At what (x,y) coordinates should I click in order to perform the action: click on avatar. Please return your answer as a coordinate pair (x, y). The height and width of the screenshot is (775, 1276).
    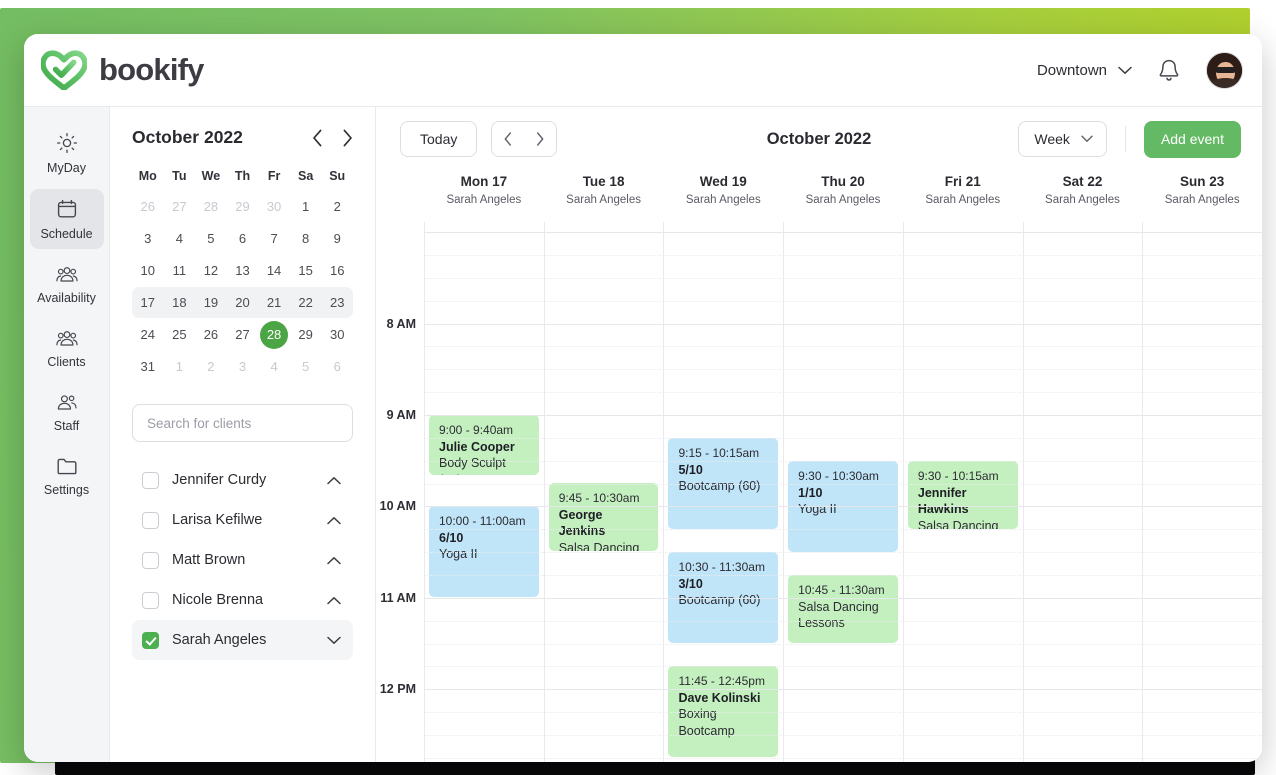
    Looking at the image, I should click on (1224, 70).